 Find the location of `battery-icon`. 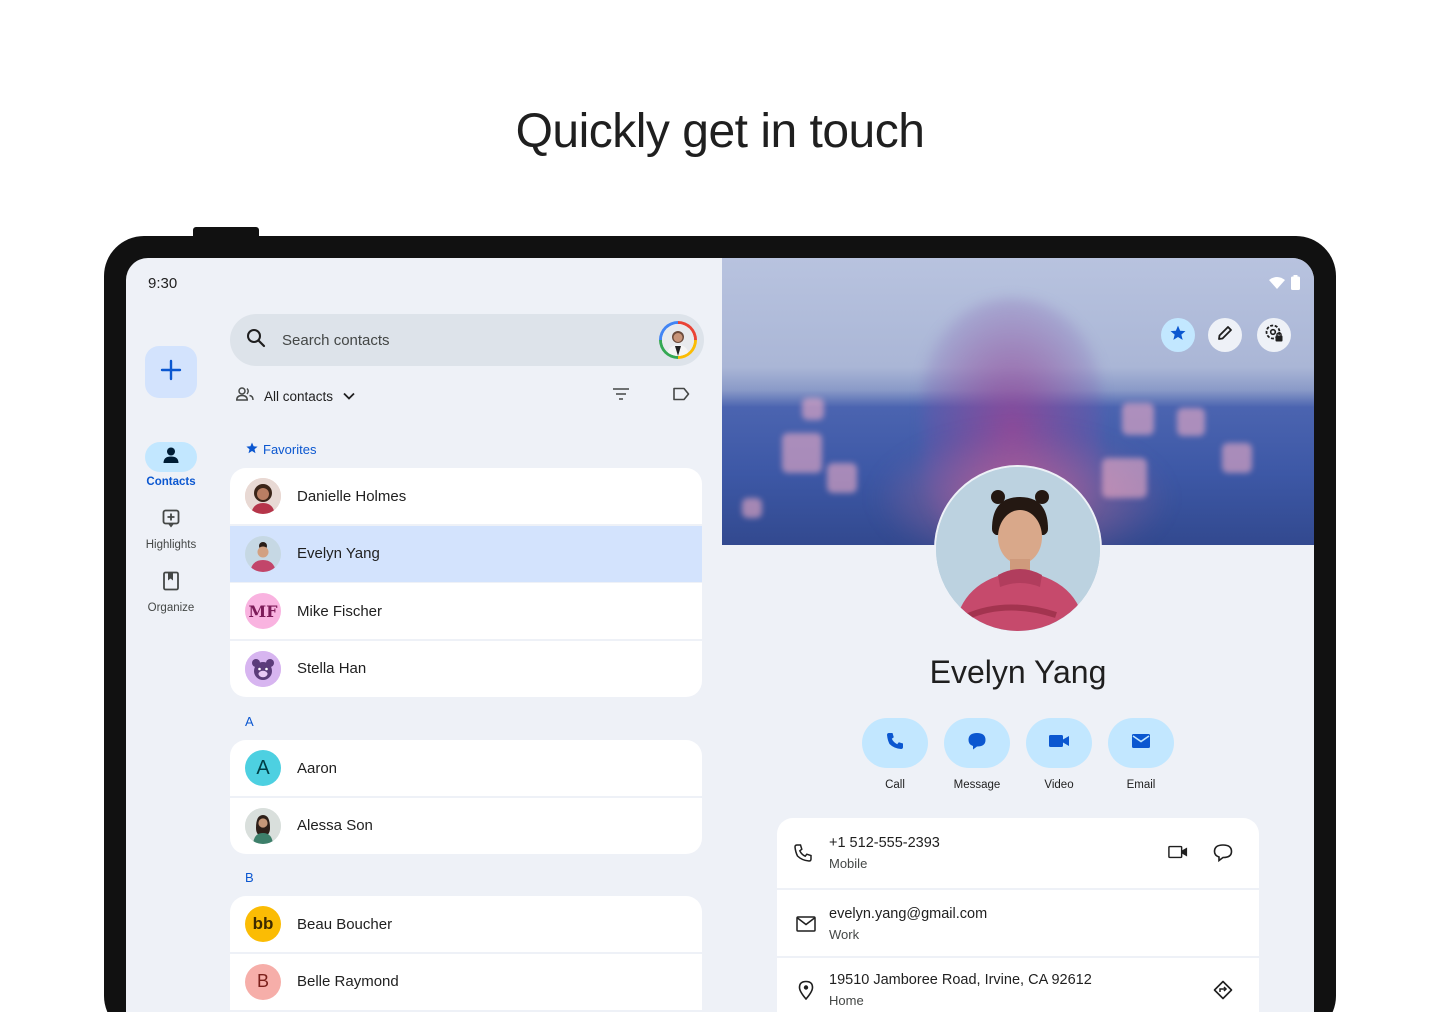

battery-icon is located at coordinates (1295, 285).